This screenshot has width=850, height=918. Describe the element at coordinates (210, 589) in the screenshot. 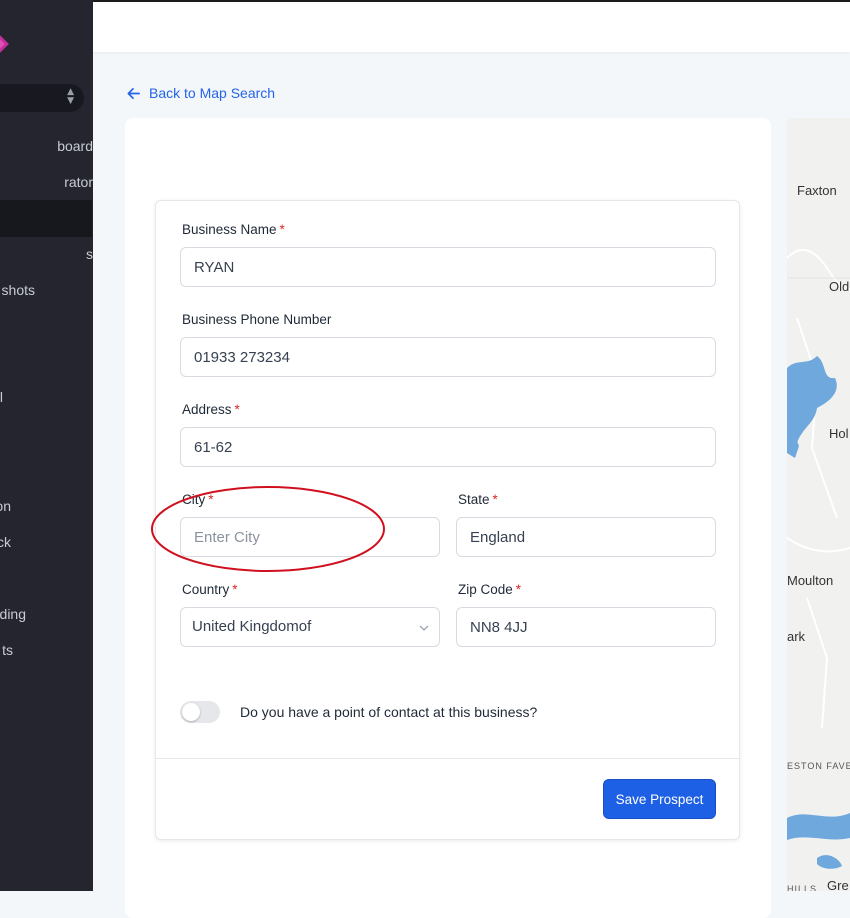

I see `country-label: Country *` at that location.